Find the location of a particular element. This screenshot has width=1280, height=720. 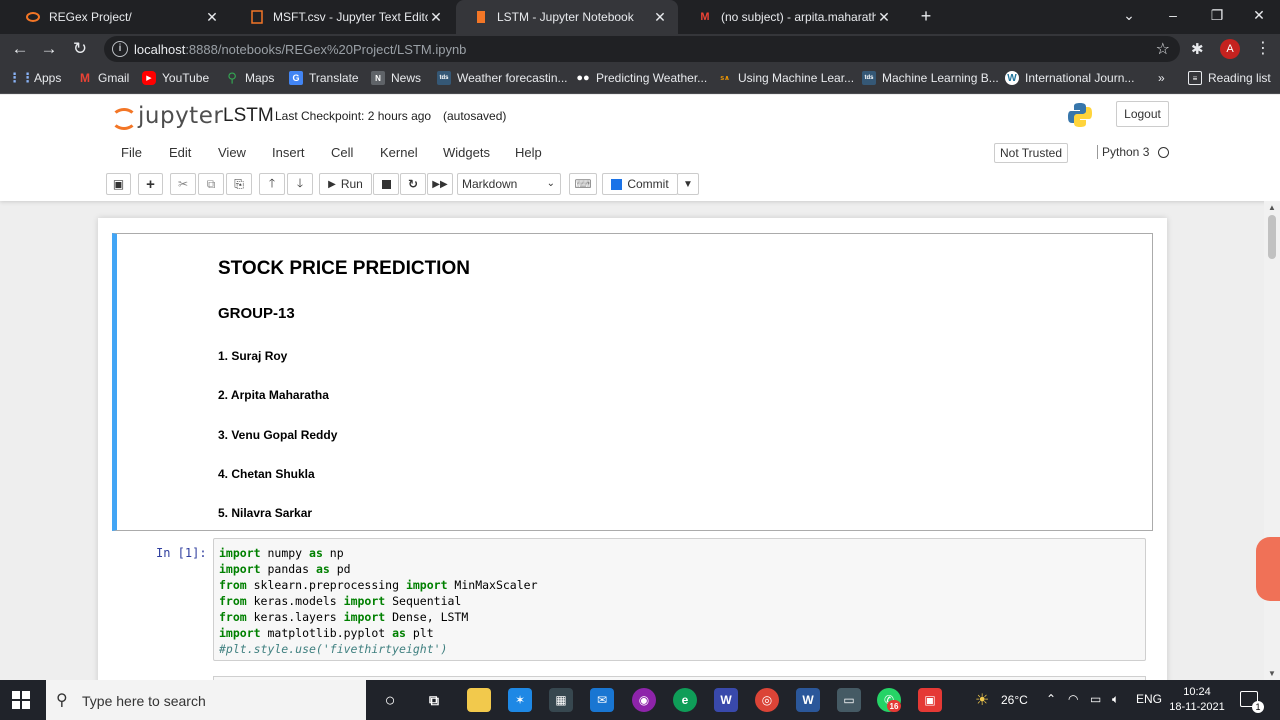

info-icon: i is located at coordinates (120, 49).